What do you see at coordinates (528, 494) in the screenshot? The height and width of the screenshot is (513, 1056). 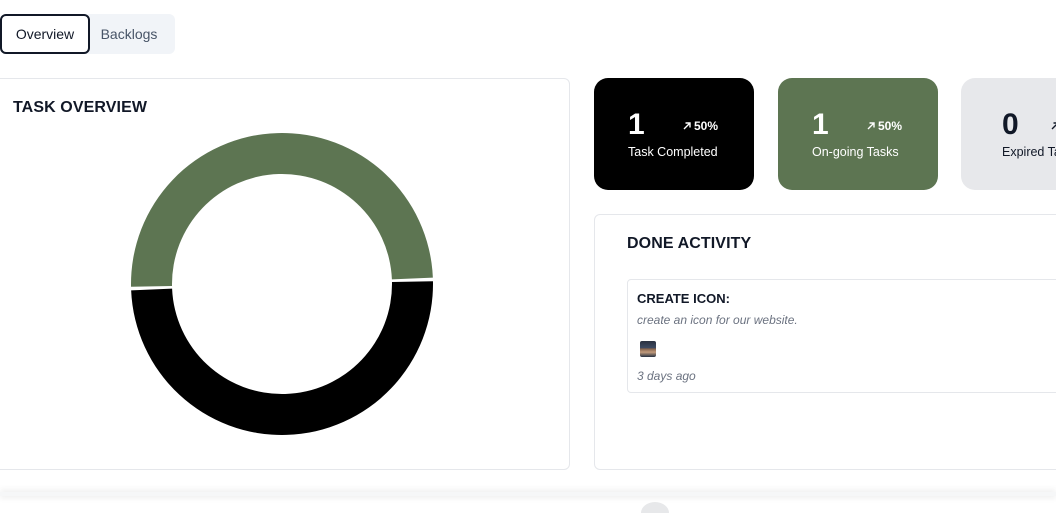 I see `bottom-divider` at bounding box center [528, 494].